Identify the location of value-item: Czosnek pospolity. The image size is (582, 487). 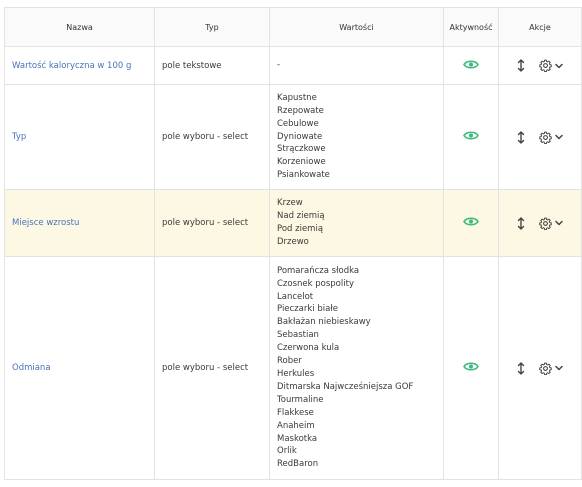
(315, 283).